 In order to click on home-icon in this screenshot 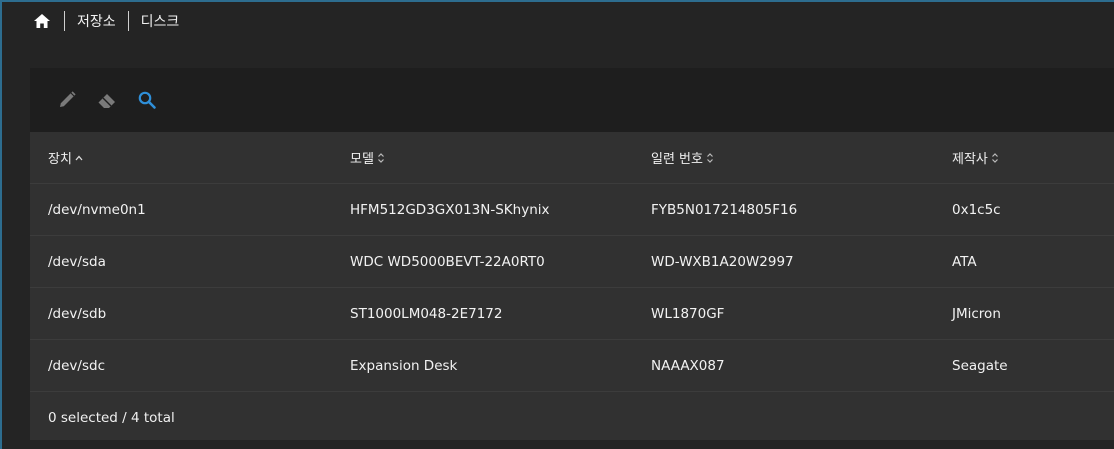, I will do `click(42, 21)`.